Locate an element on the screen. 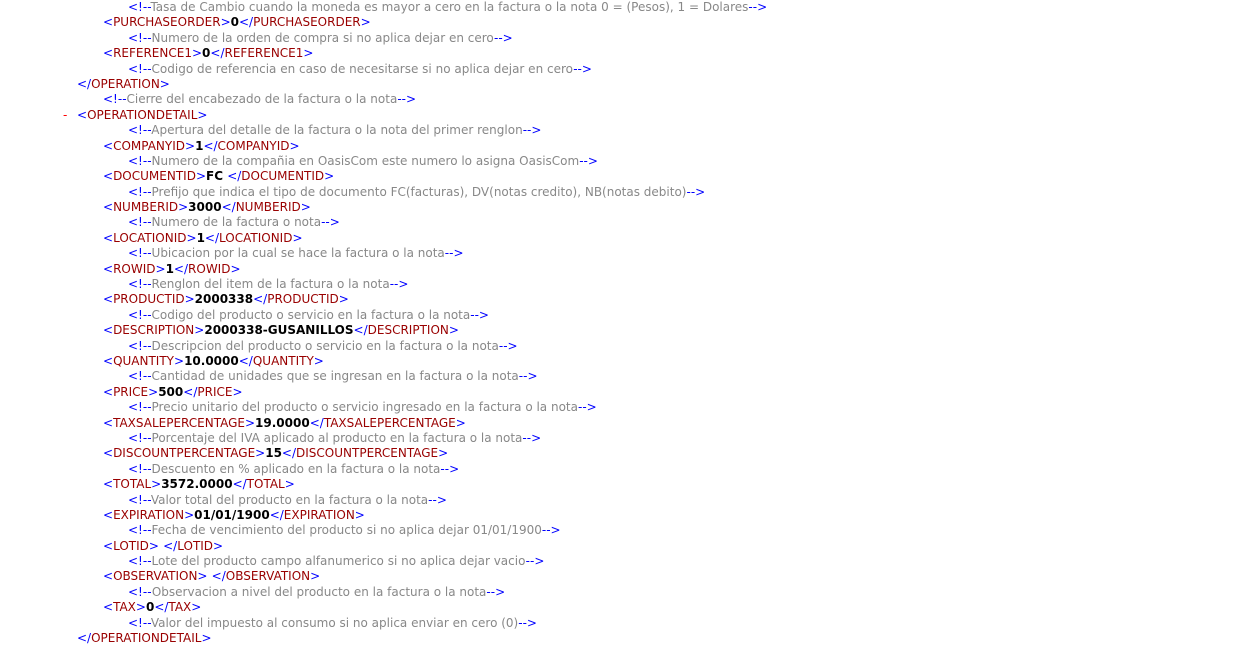 Image resolution: width=1248 pixels, height=646 pixels. xml-element-line: <PRODUCTID>2000338</PRODUCTID> is located at coordinates (624, 299).